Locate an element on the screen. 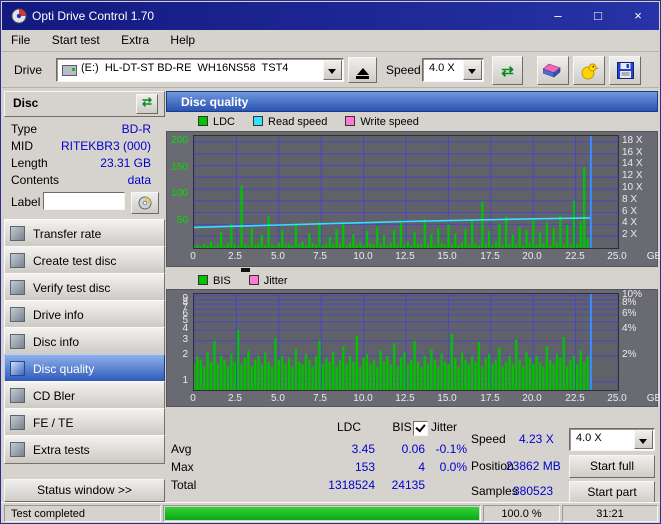  eject-icon is located at coordinates (362, 70).